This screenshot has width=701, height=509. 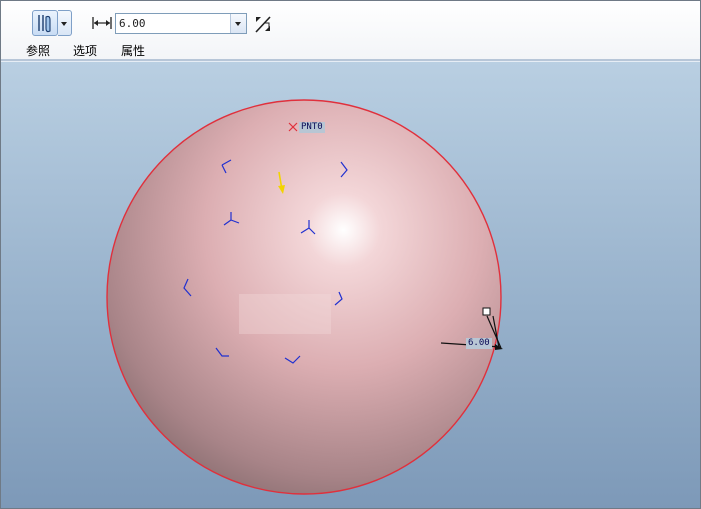 What do you see at coordinates (38, 50) in the screenshot?
I see `tab-references: 参照` at bounding box center [38, 50].